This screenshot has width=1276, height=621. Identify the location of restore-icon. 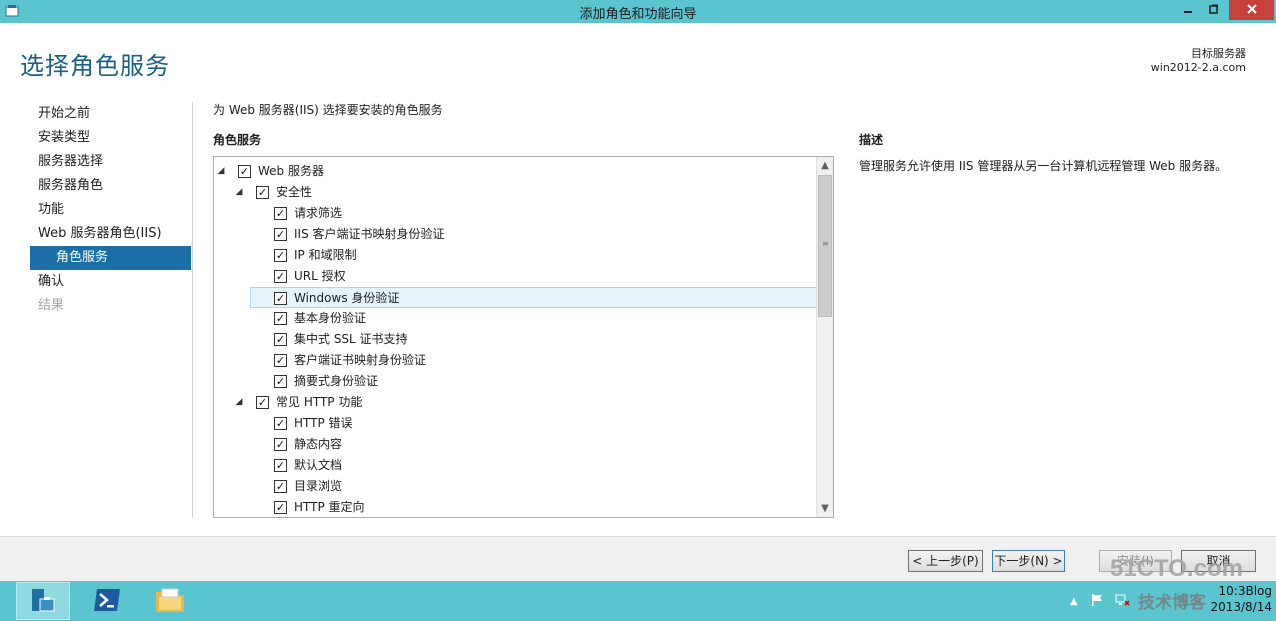
(1214, 10).